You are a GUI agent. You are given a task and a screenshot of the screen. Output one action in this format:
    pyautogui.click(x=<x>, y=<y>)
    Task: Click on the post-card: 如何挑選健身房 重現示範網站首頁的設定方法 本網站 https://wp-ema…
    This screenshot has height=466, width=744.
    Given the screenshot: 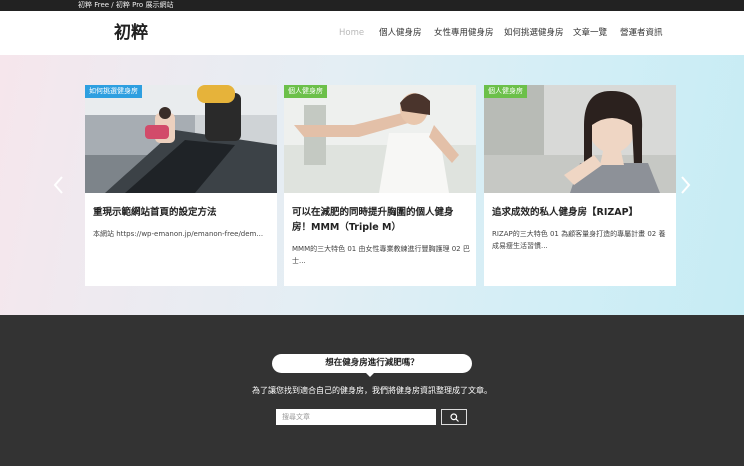 What is the action you would take?
    pyautogui.click(x=181, y=185)
    